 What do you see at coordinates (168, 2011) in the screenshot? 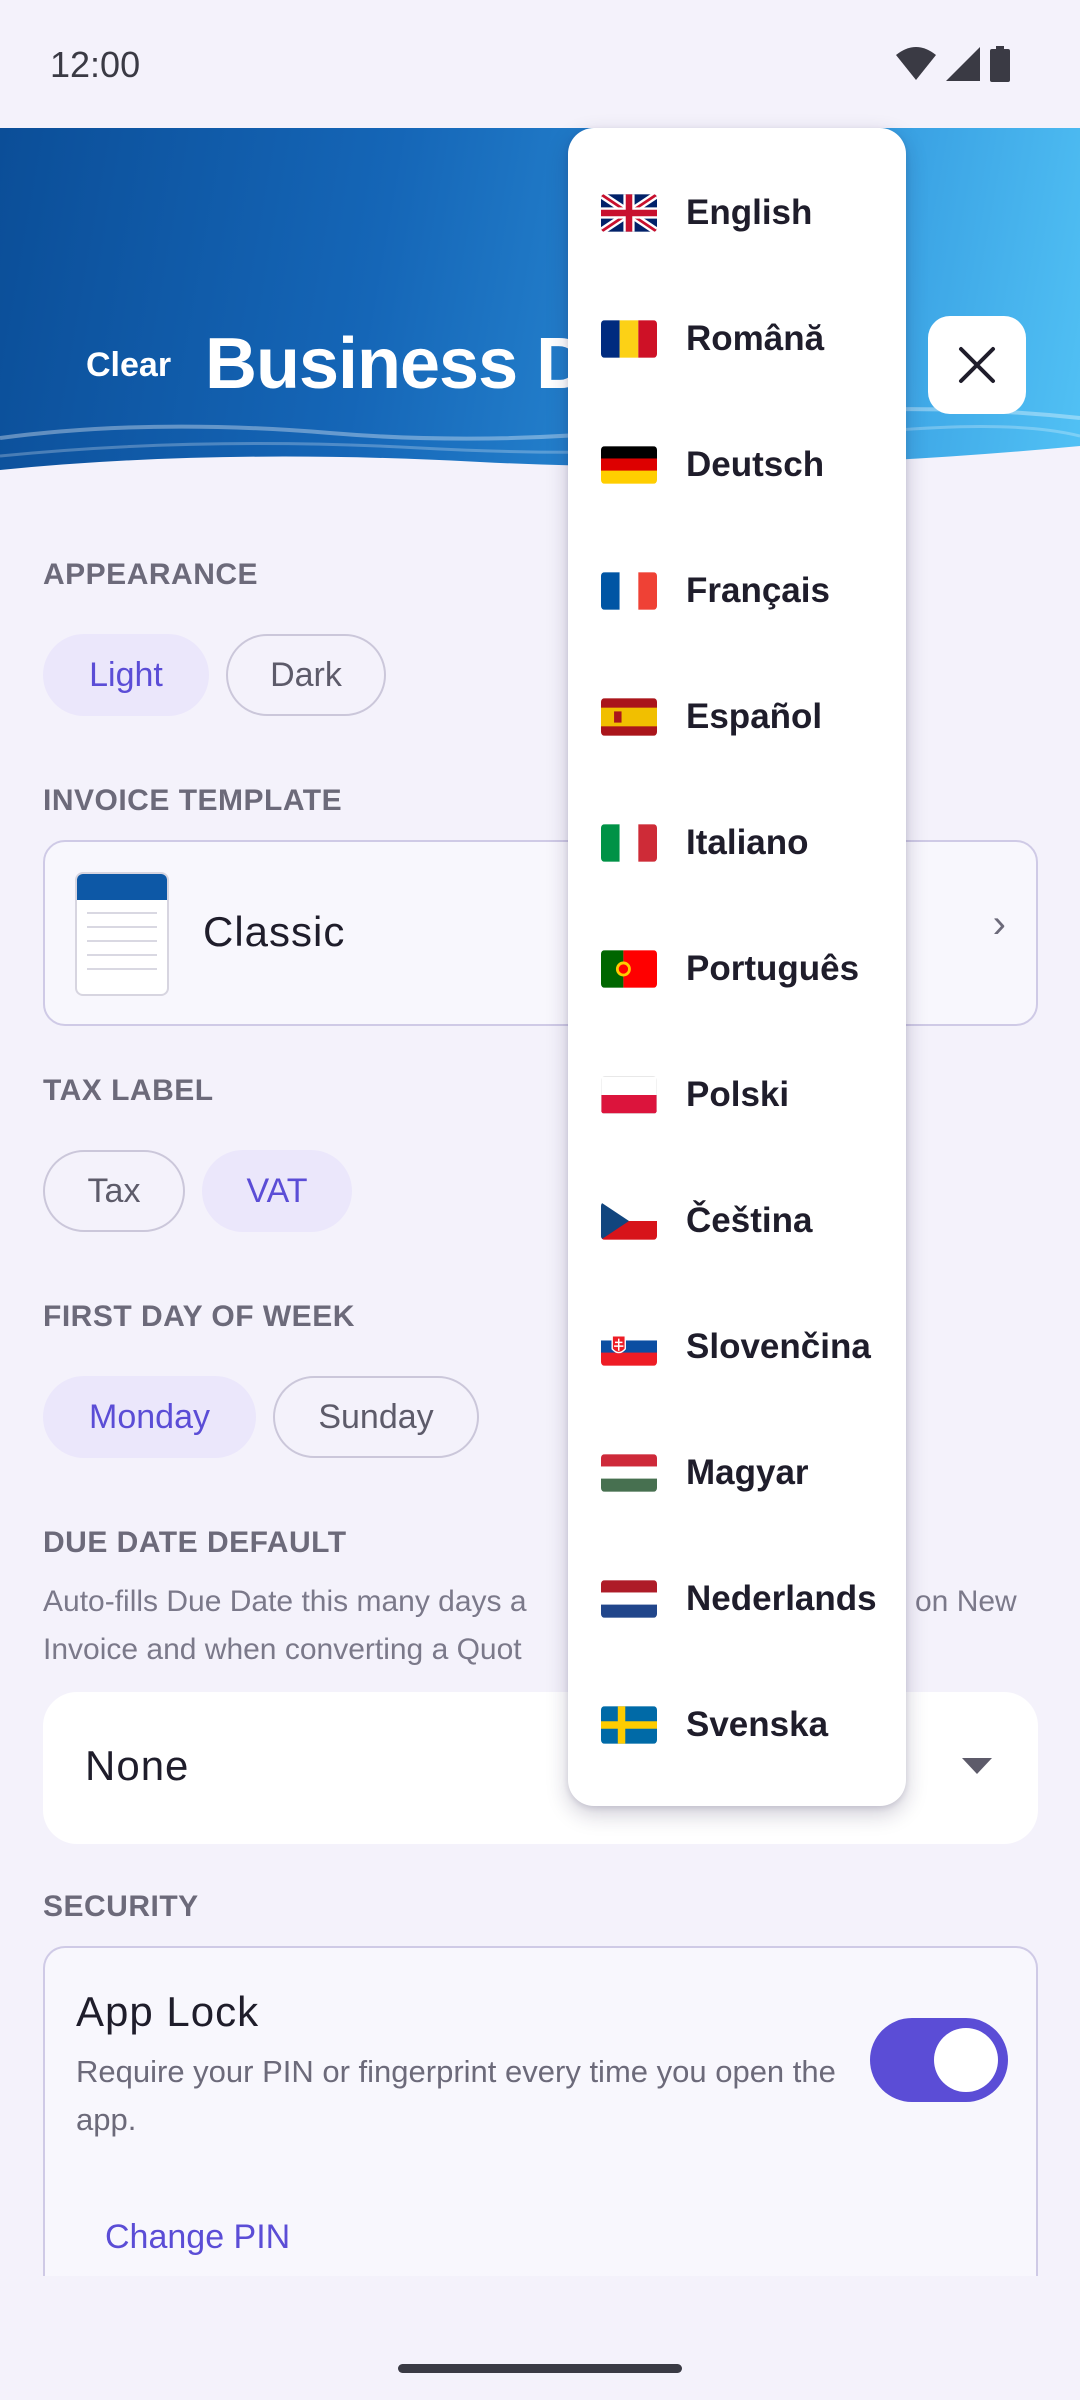
I see `app-lock-title: App Lock` at bounding box center [168, 2011].